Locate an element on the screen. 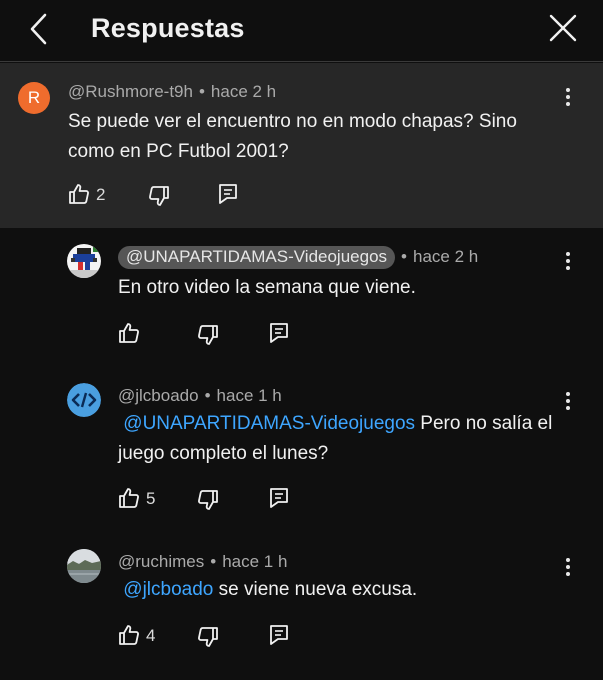  like-count: 2 is located at coordinates (101, 194).